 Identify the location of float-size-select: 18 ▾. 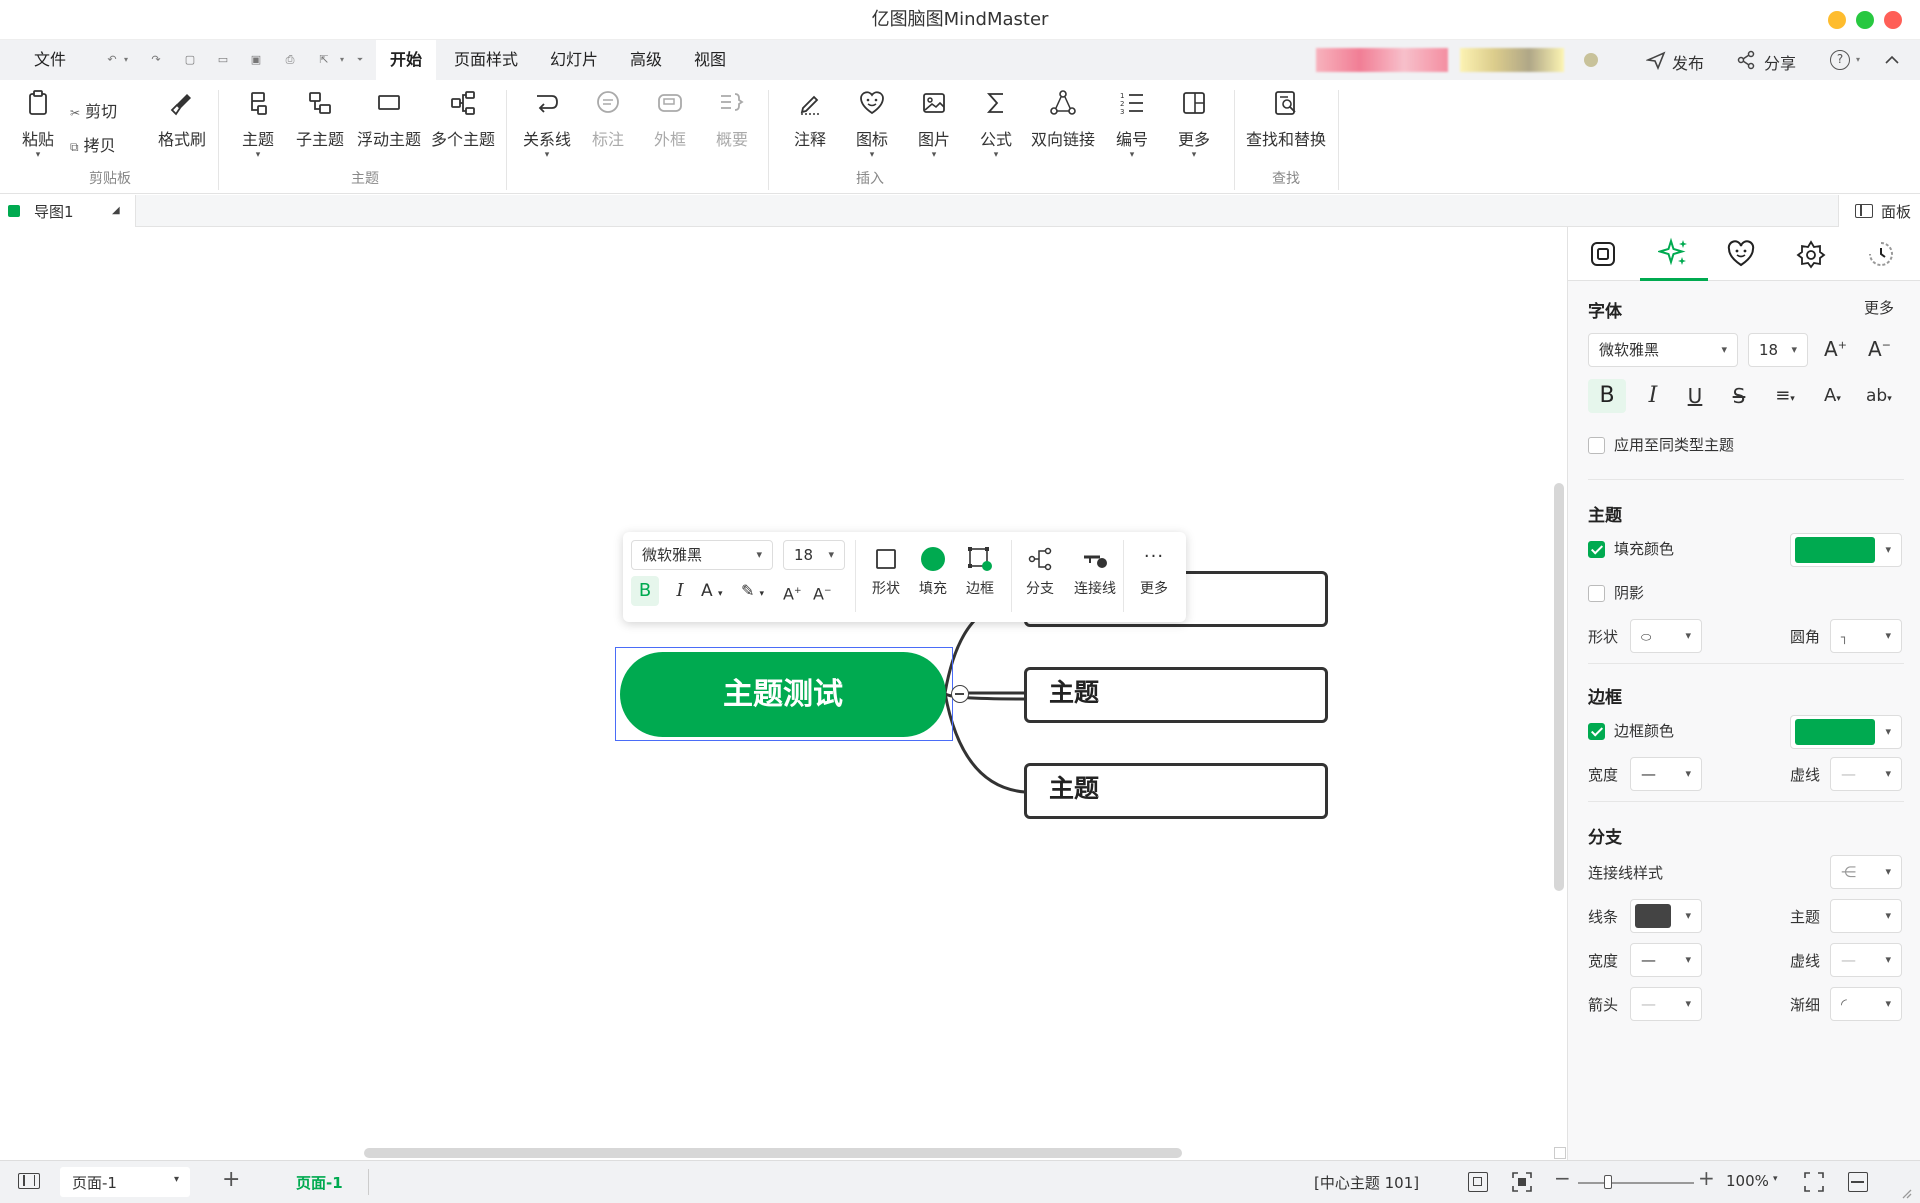
(814, 555).